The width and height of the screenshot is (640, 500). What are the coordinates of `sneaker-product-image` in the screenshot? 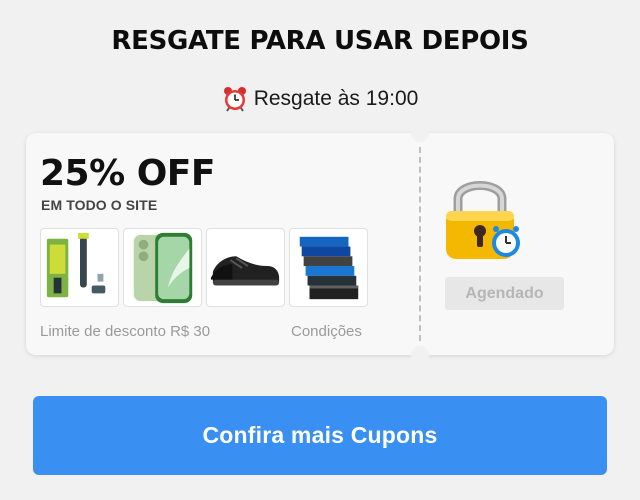 It's located at (245, 271).